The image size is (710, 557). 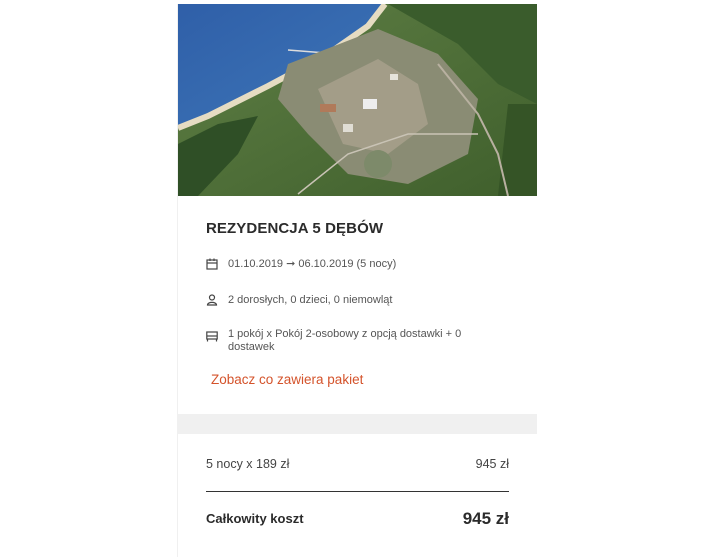 I want to click on total-cost-value: 945 zł, so click(x=485, y=518).